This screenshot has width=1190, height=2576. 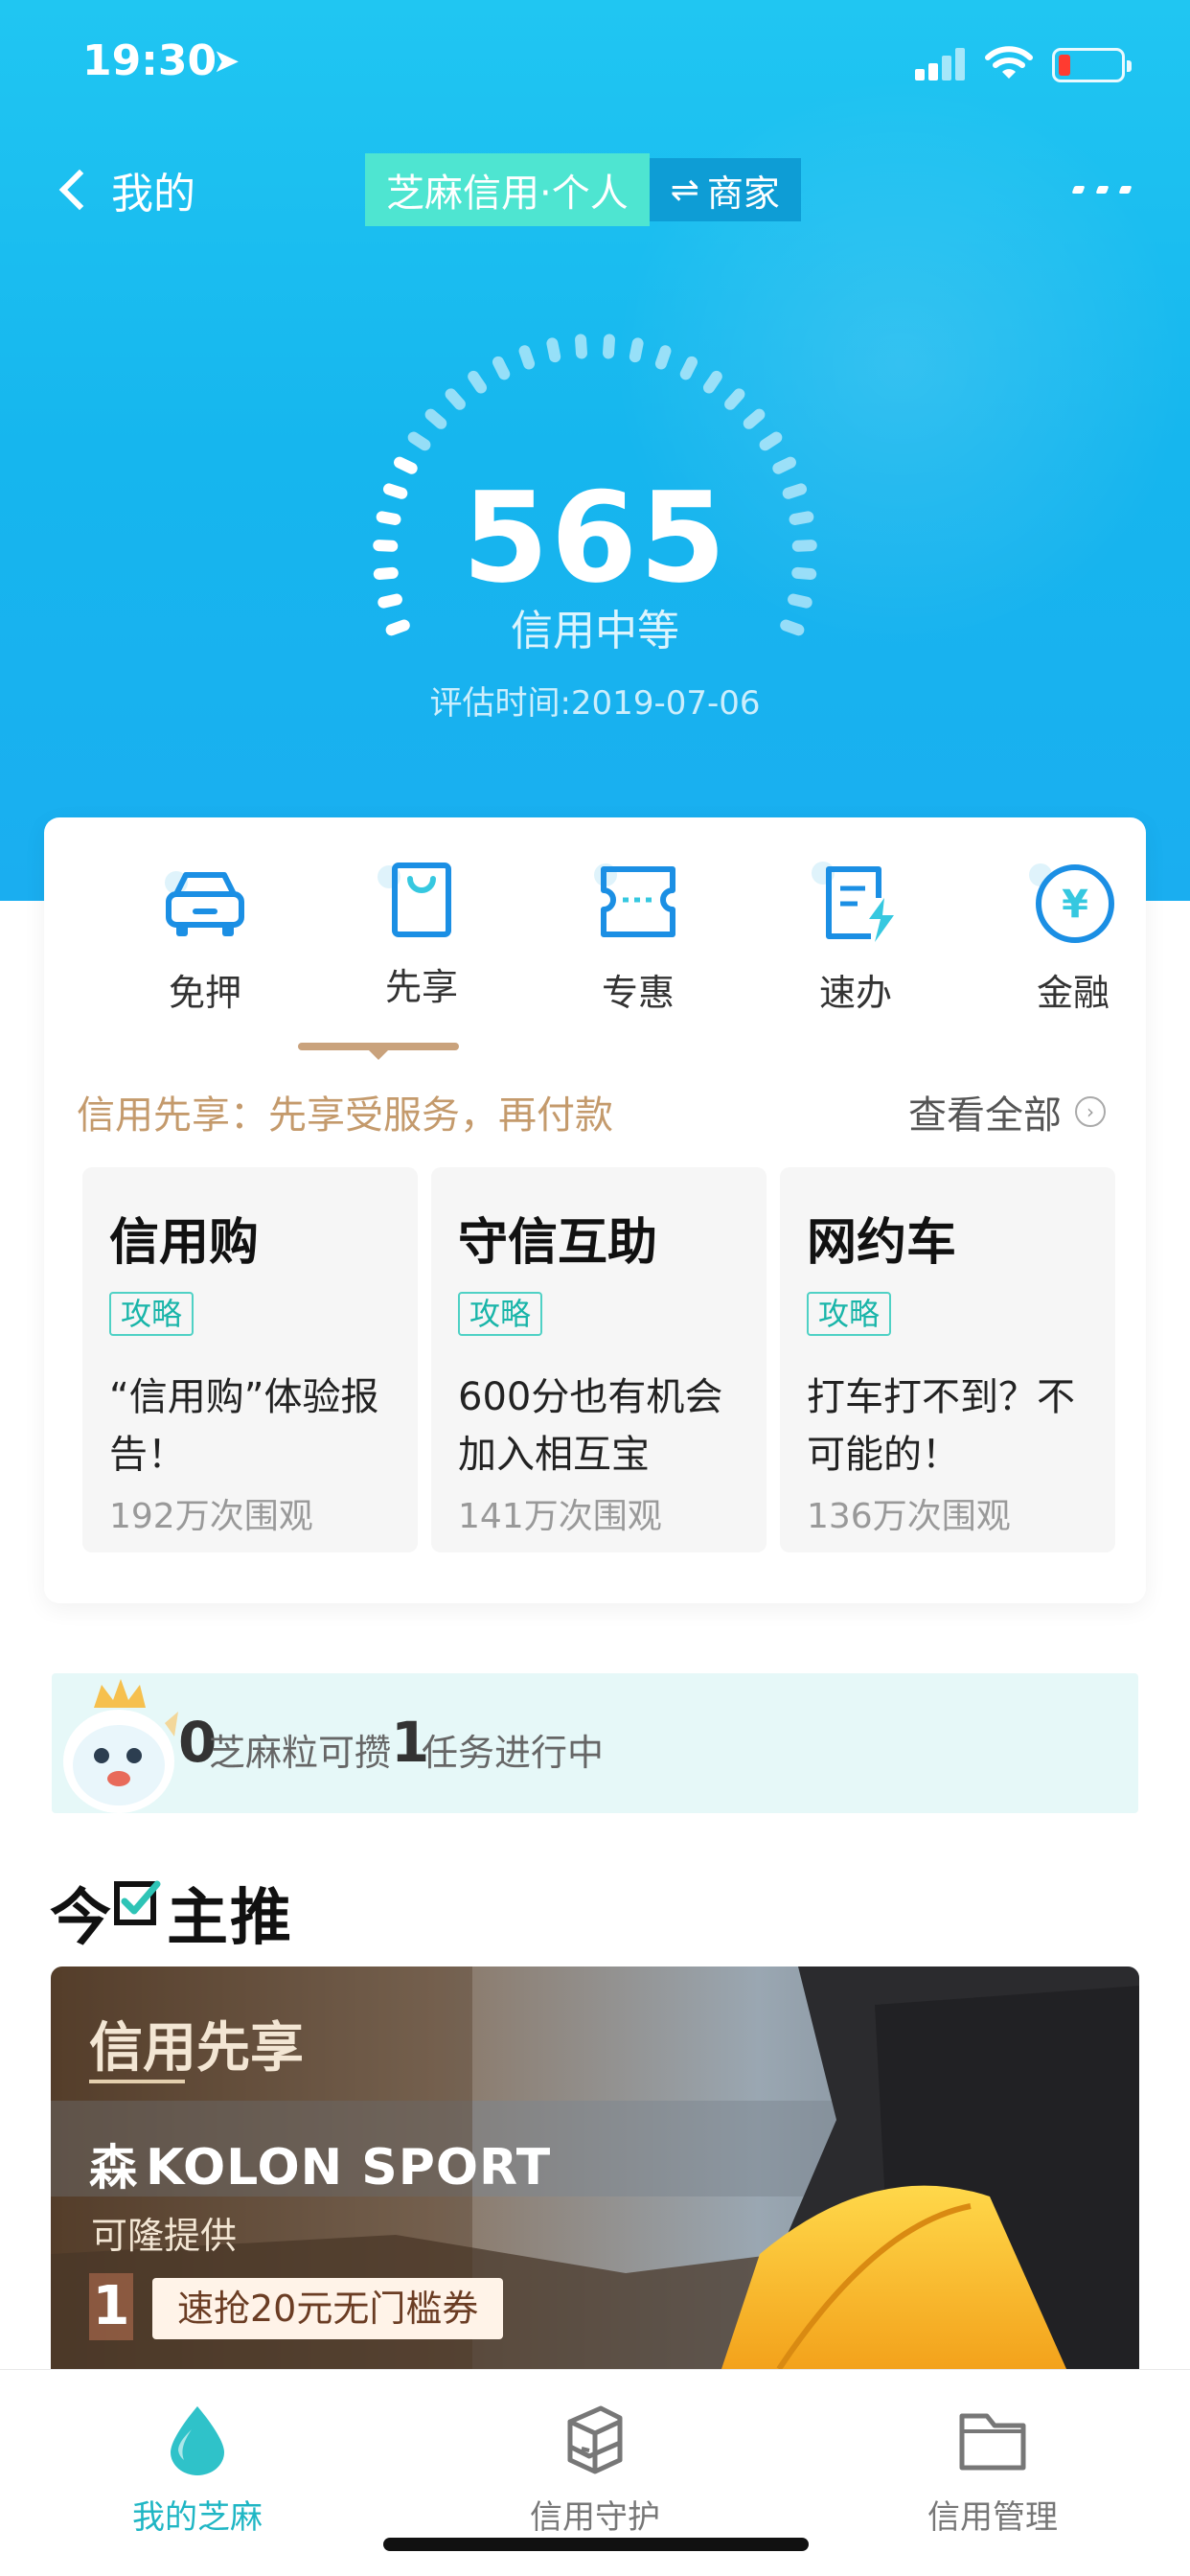 What do you see at coordinates (244, 1426) in the screenshot?
I see `card-description: “信用购”体验报告！` at bounding box center [244, 1426].